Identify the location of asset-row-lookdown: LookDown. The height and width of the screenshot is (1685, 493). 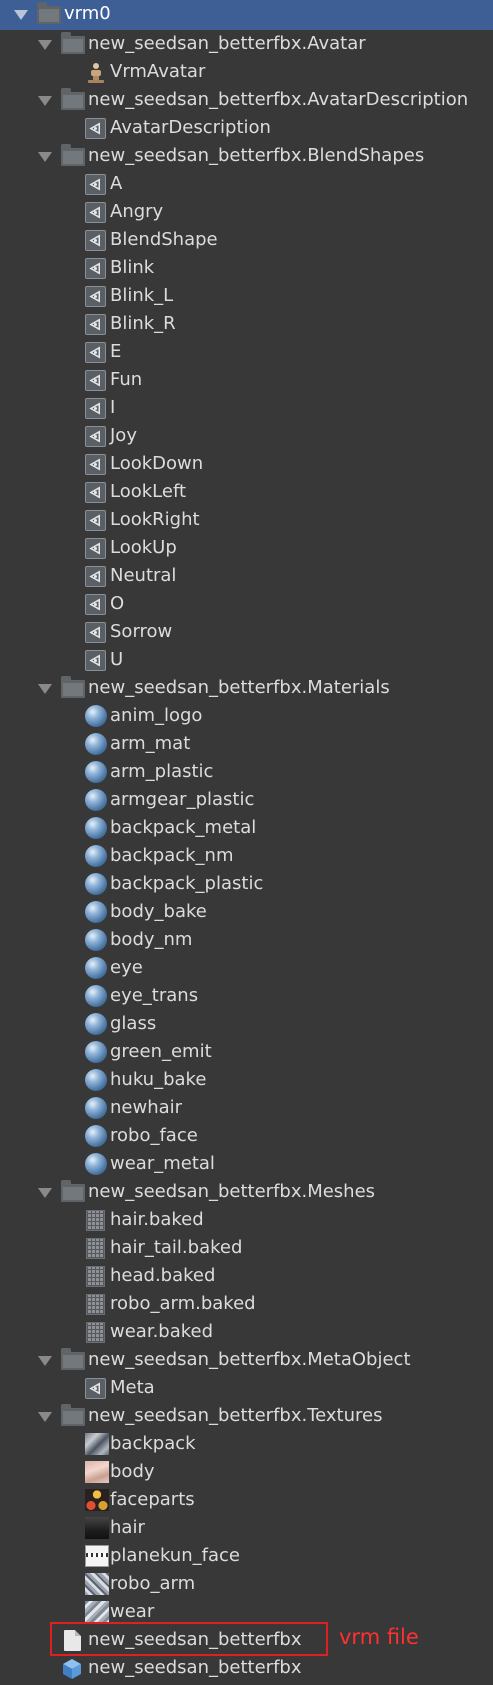
(246, 464).